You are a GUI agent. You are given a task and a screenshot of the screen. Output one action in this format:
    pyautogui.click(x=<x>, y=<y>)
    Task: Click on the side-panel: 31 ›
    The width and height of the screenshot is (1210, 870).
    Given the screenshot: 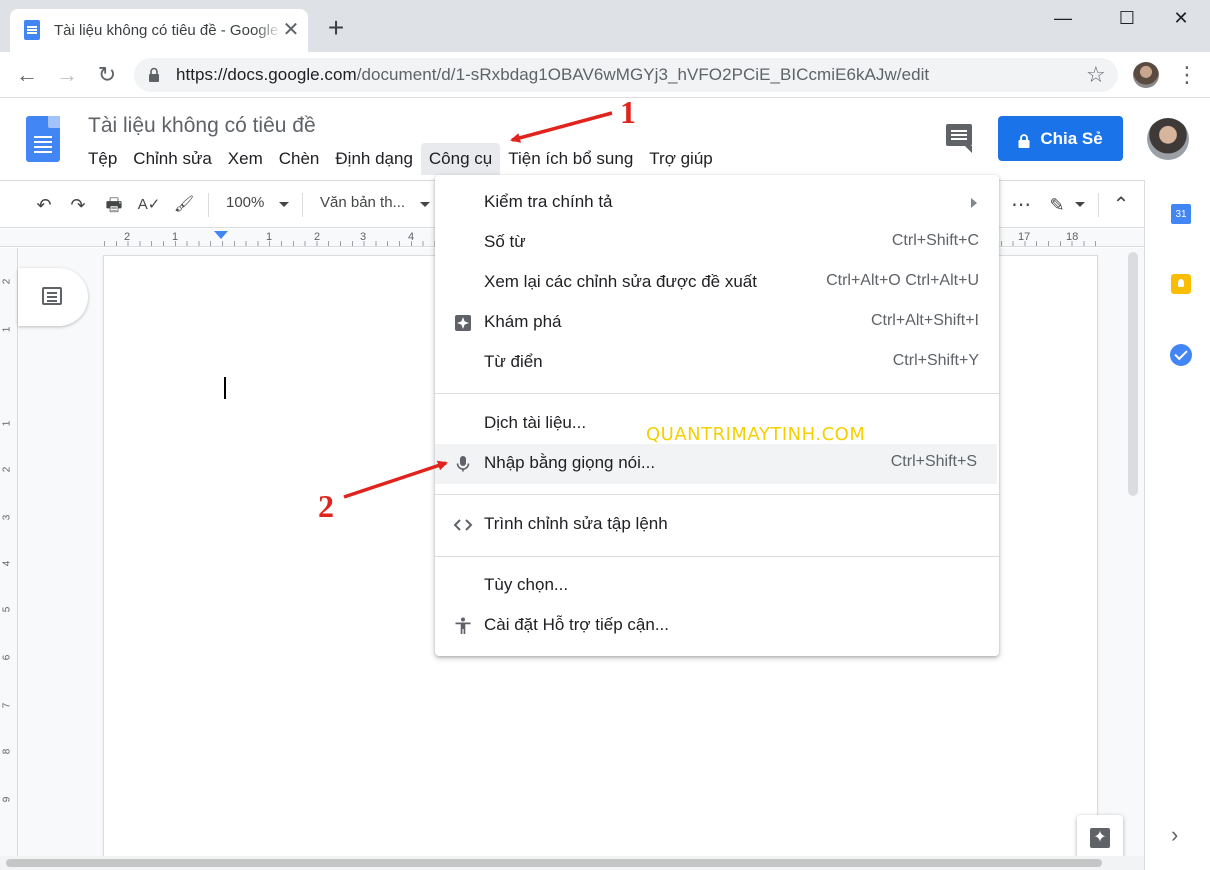 What is the action you would take?
    pyautogui.click(x=1177, y=525)
    